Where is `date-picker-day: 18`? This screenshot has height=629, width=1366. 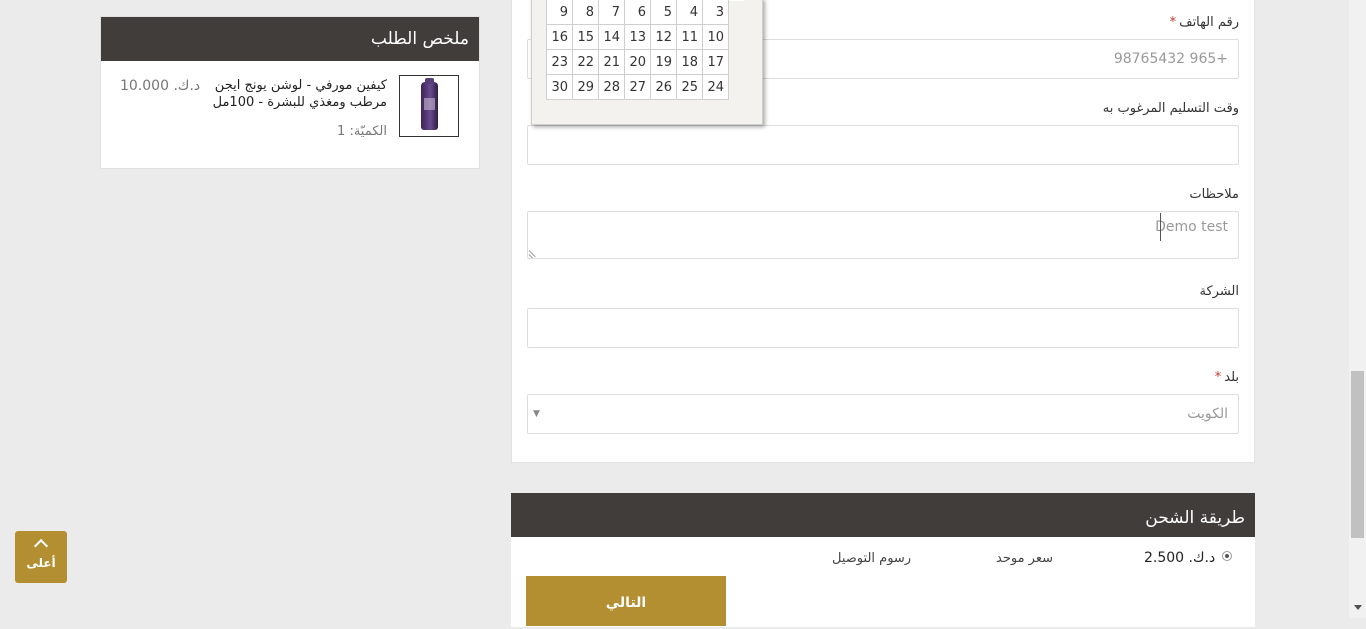
date-picker-day: 18 is located at coordinates (689, 62).